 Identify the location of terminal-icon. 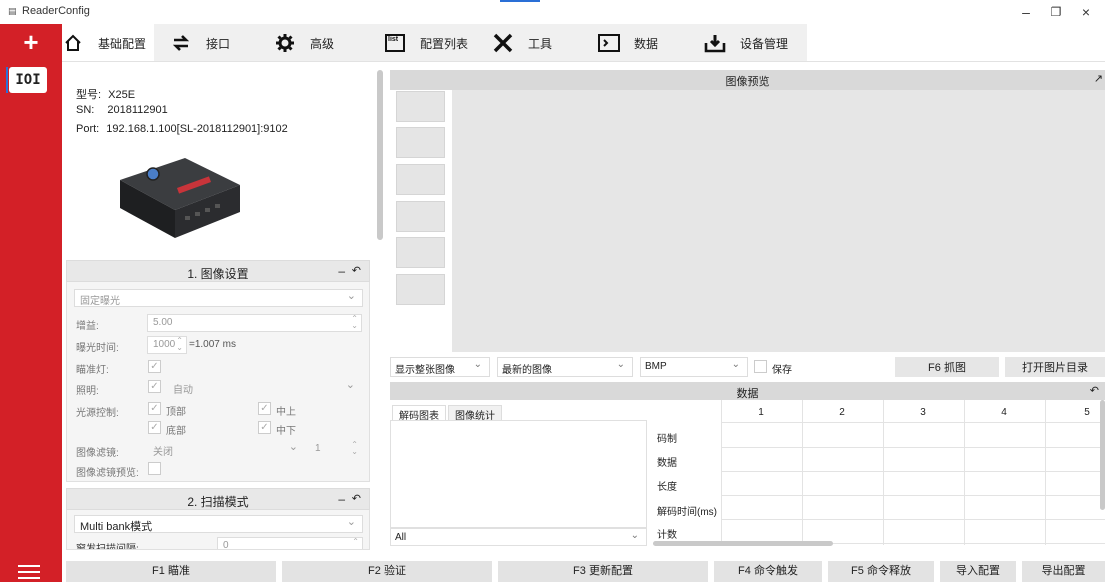
(609, 43).